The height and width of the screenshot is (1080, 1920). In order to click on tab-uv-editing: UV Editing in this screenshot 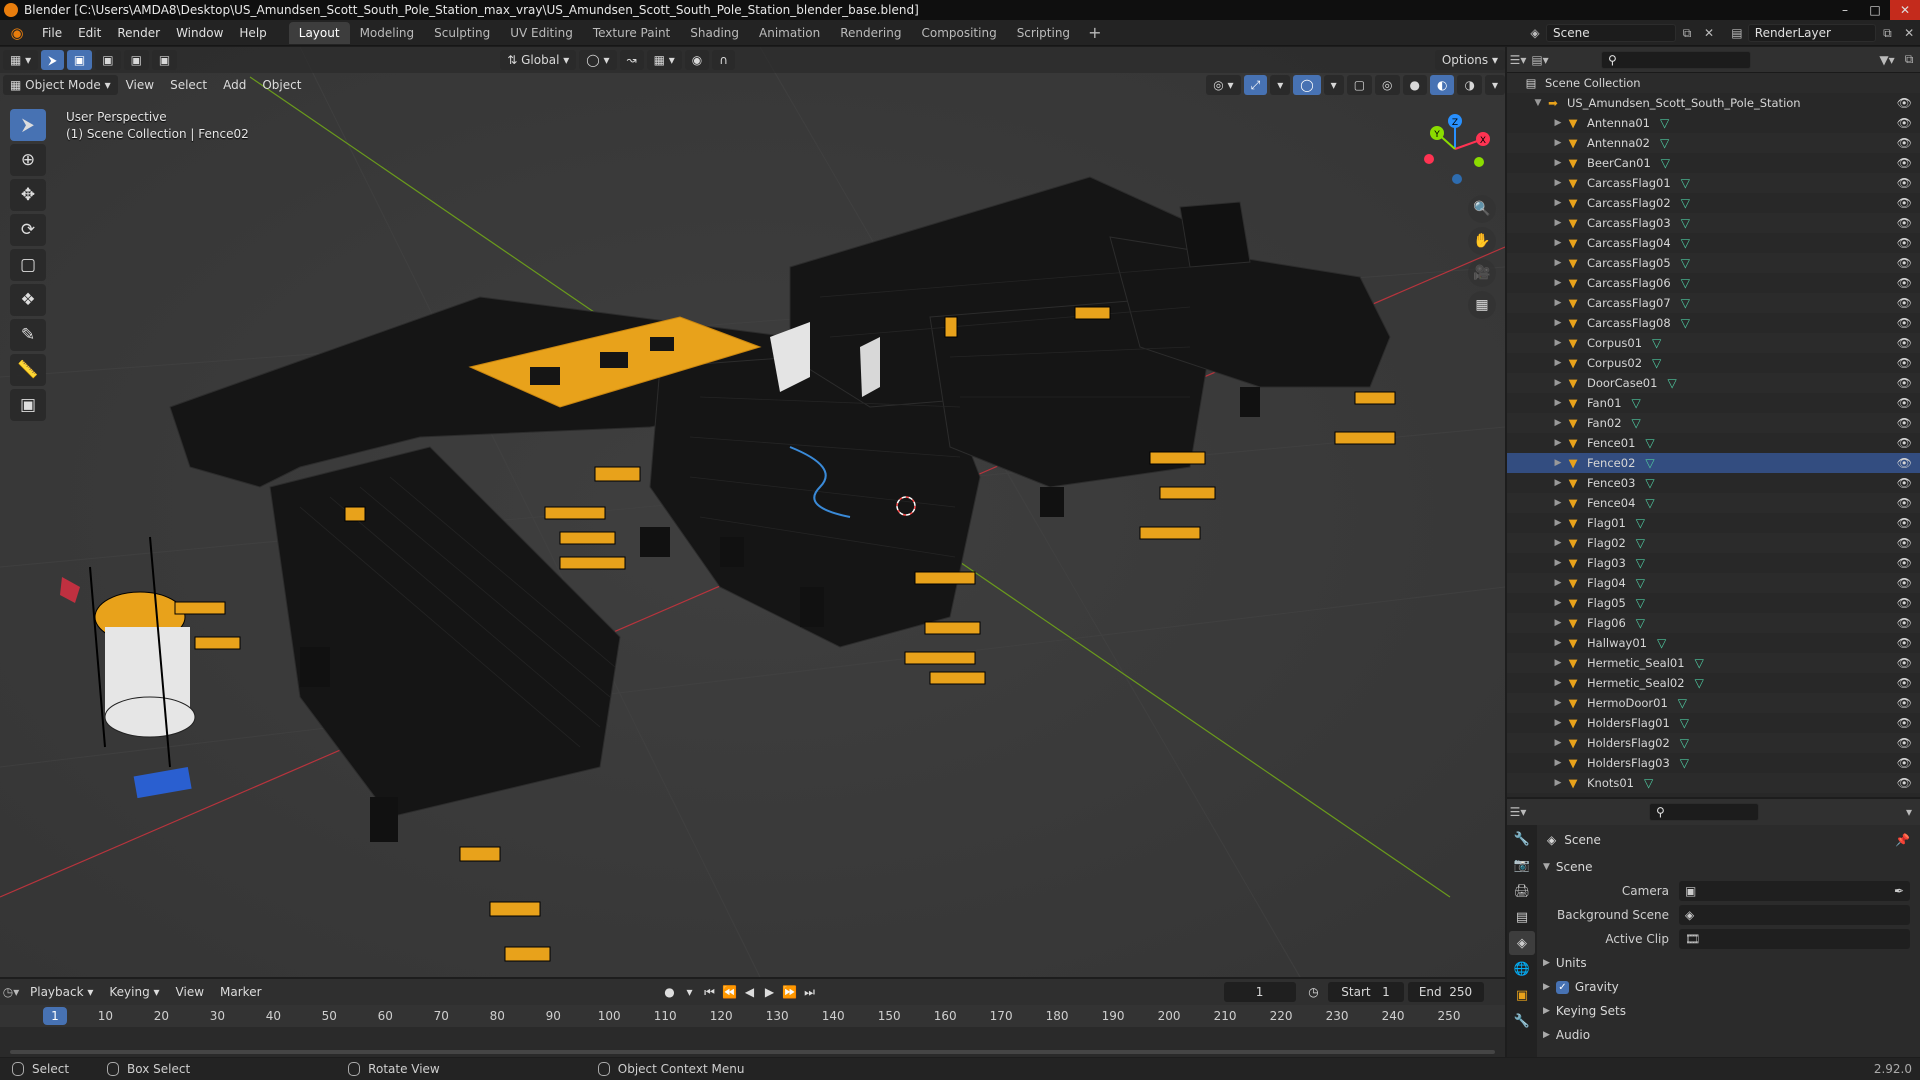, I will do `click(541, 33)`.